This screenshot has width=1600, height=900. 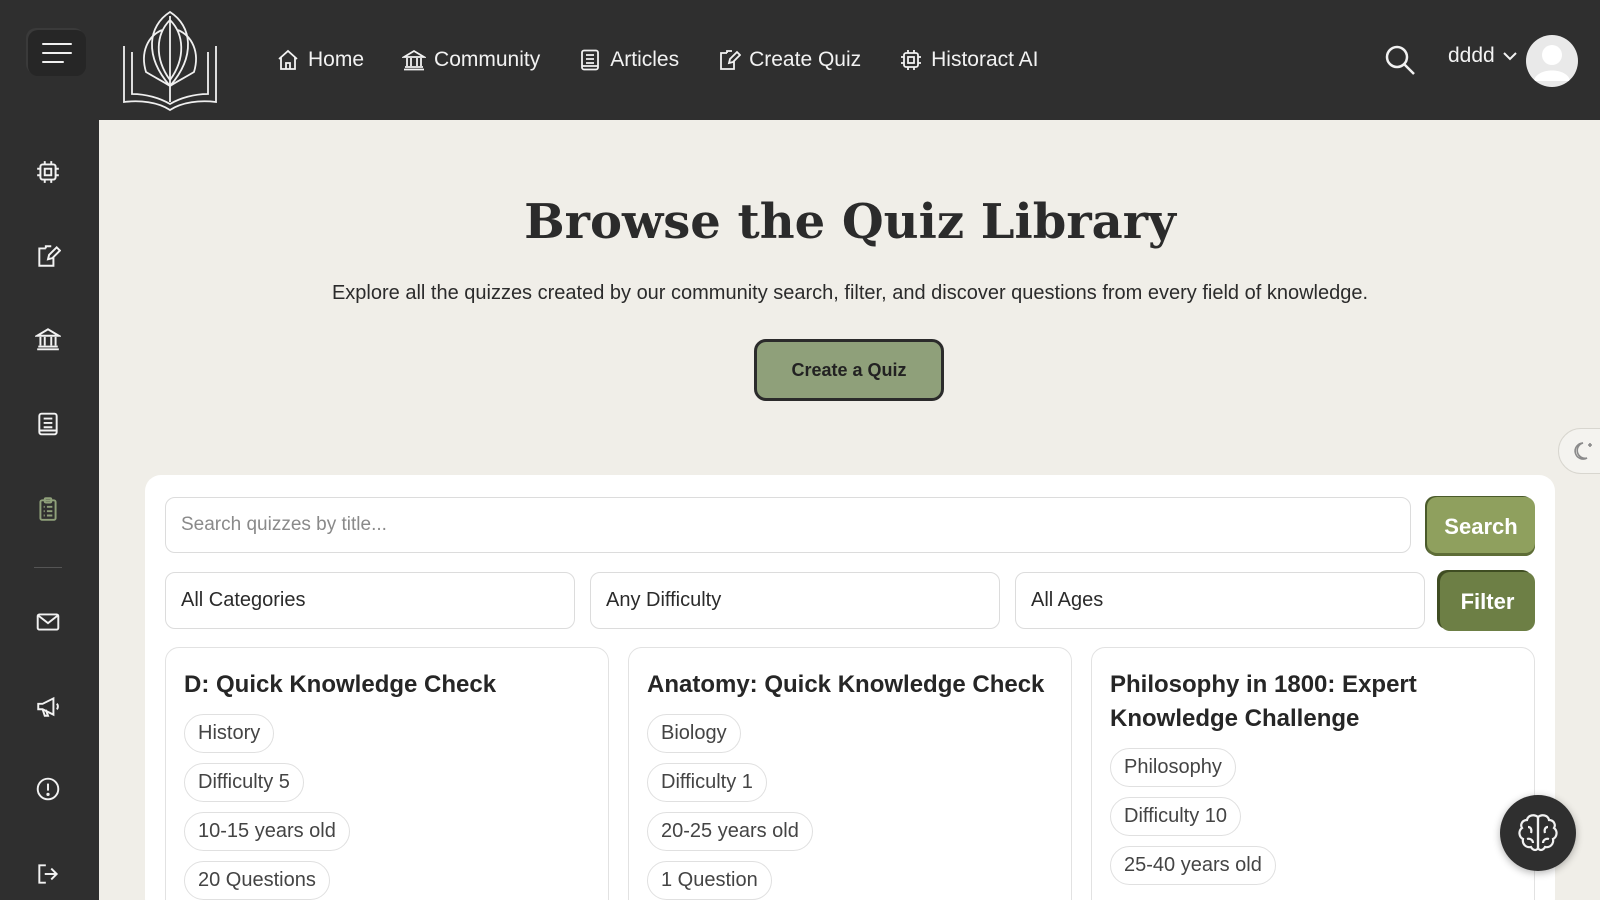 What do you see at coordinates (850, 222) in the screenshot?
I see `page-title: Browse the Quiz Library` at bounding box center [850, 222].